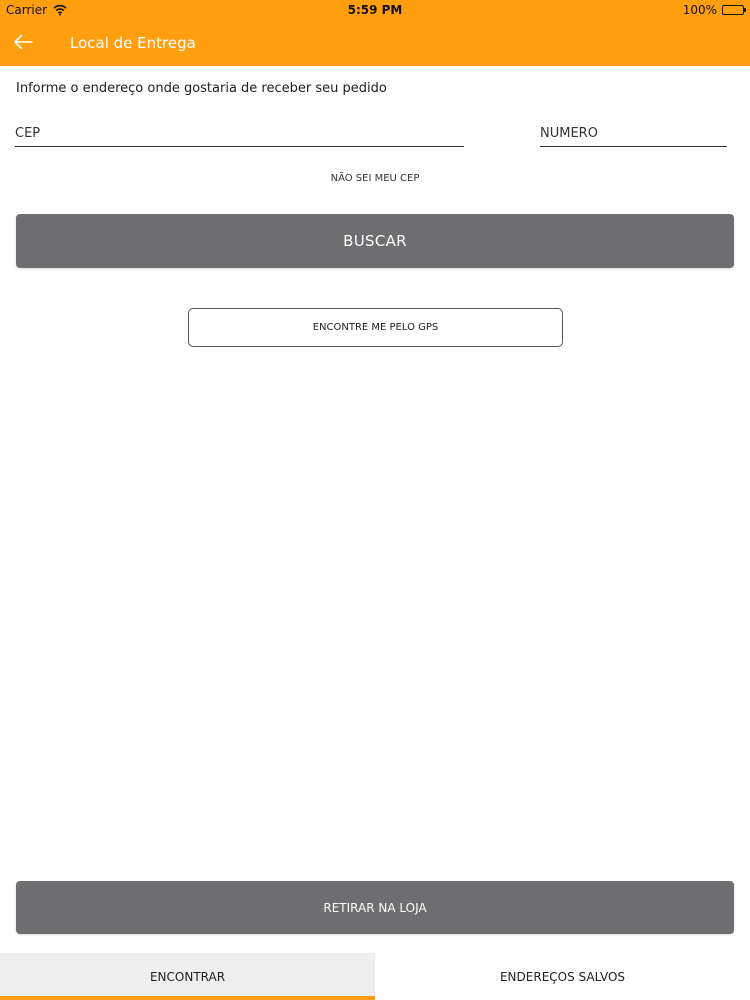 The height and width of the screenshot is (1000, 750). I want to click on search-button: BUSCAR, so click(375, 241).